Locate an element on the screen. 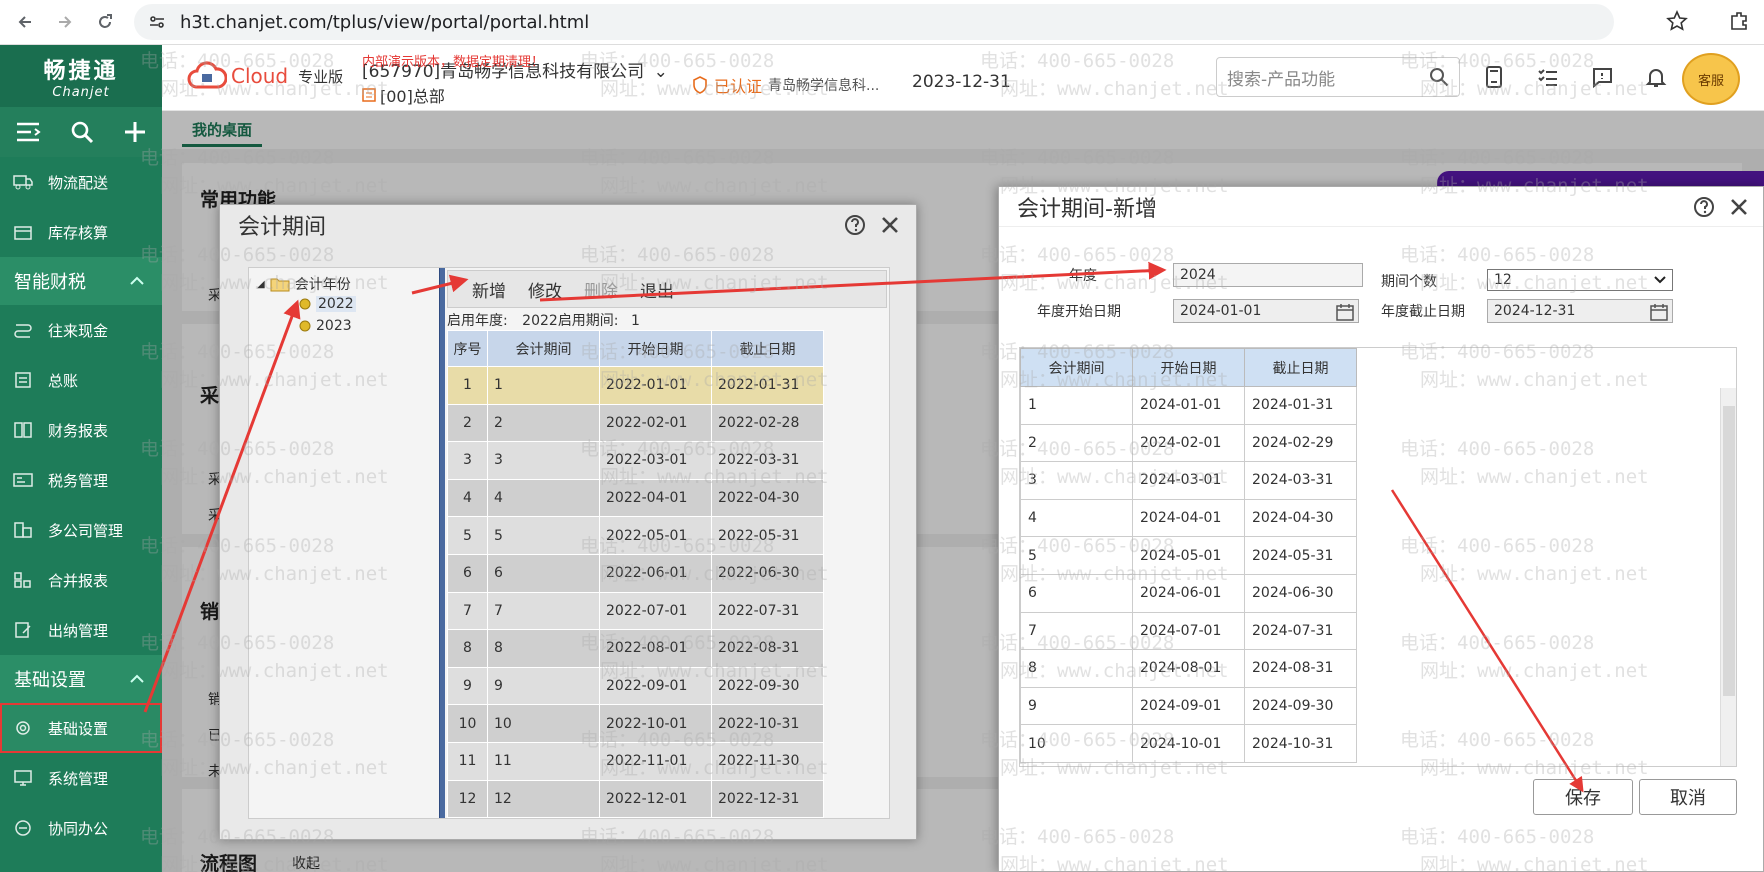 This screenshot has height=872, width=1764. collapse-triangle-icon: ◢ is located at coordinates (261, 284).